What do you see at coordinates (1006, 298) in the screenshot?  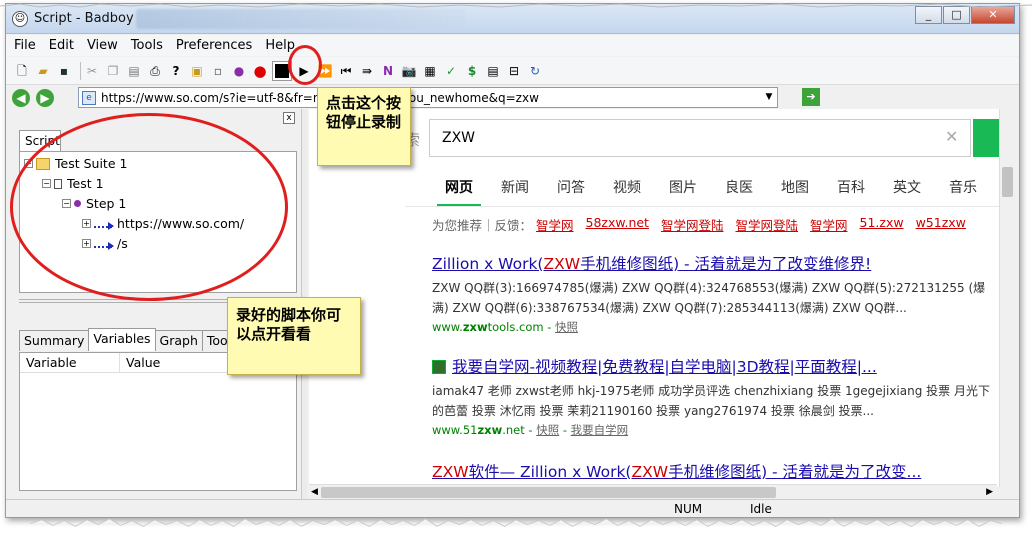 I see `vertical-scrollbar` at bounding box center [1006, 298].